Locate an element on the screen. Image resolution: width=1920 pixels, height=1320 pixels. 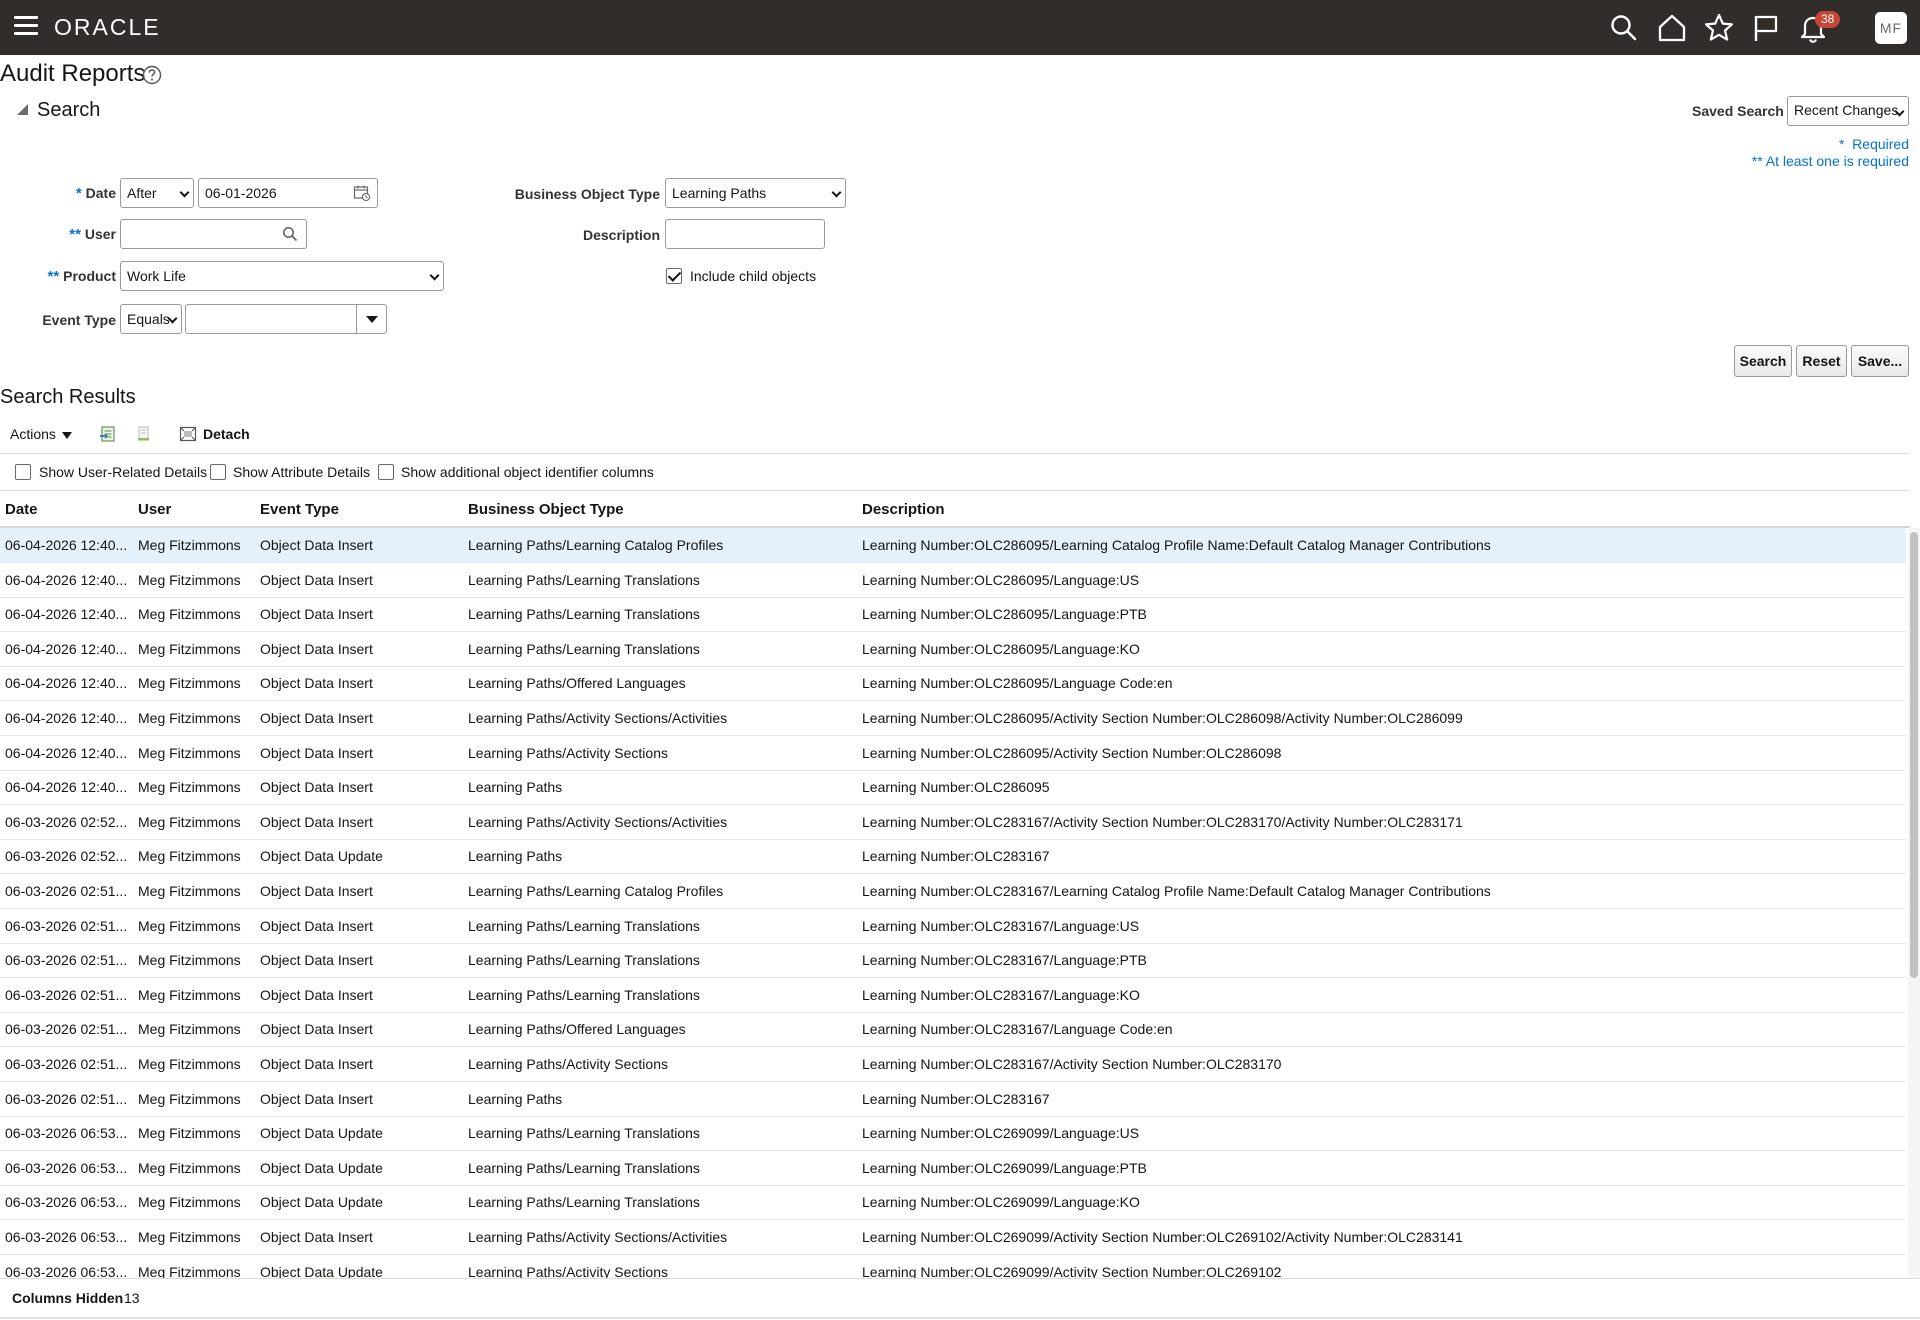
column-header-description: Description is located at coordinates (1382, 509).